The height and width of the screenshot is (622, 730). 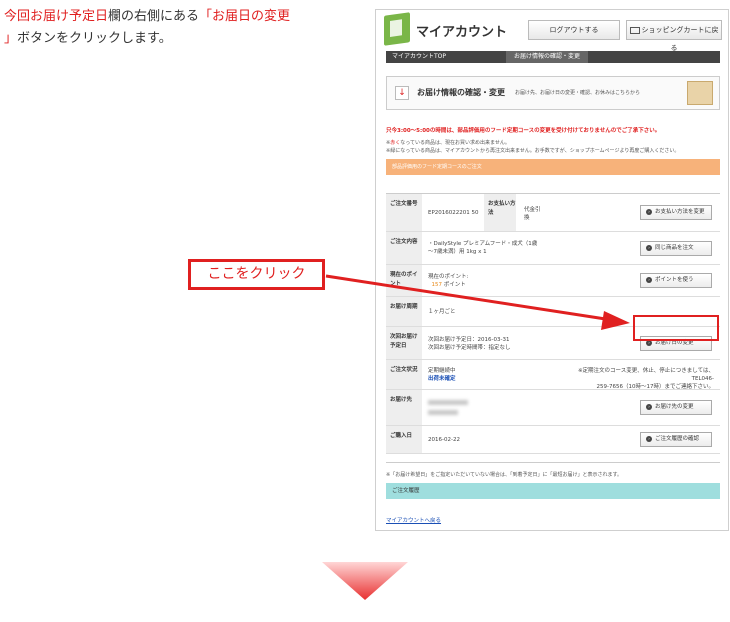 I want to click on callout-arrow, so click(x=477, y=302).